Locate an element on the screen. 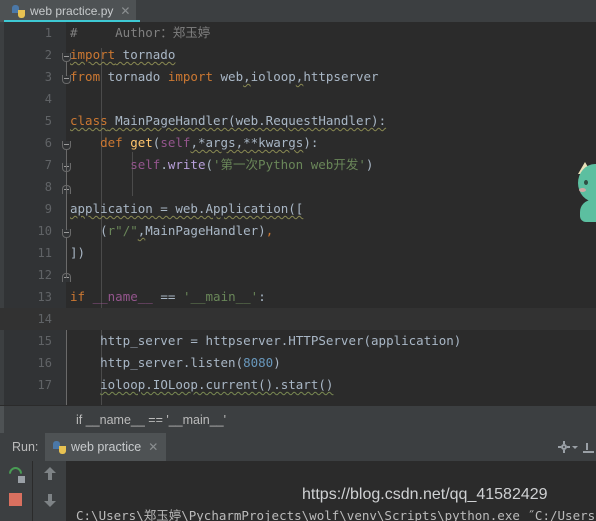  rerun-icon is located at coordinates (15, 473).